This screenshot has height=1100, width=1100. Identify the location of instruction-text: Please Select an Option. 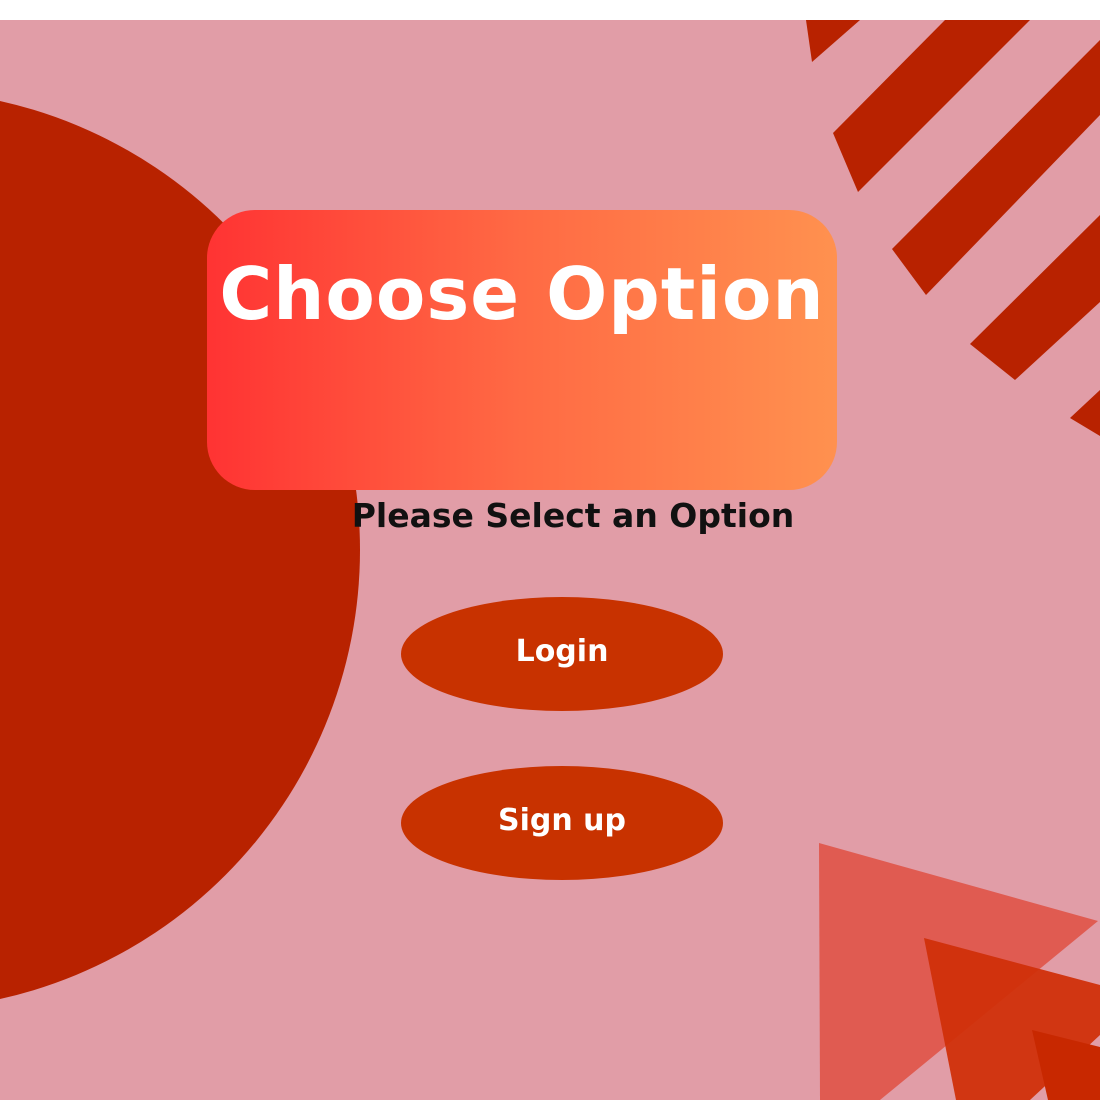
(573, 515).